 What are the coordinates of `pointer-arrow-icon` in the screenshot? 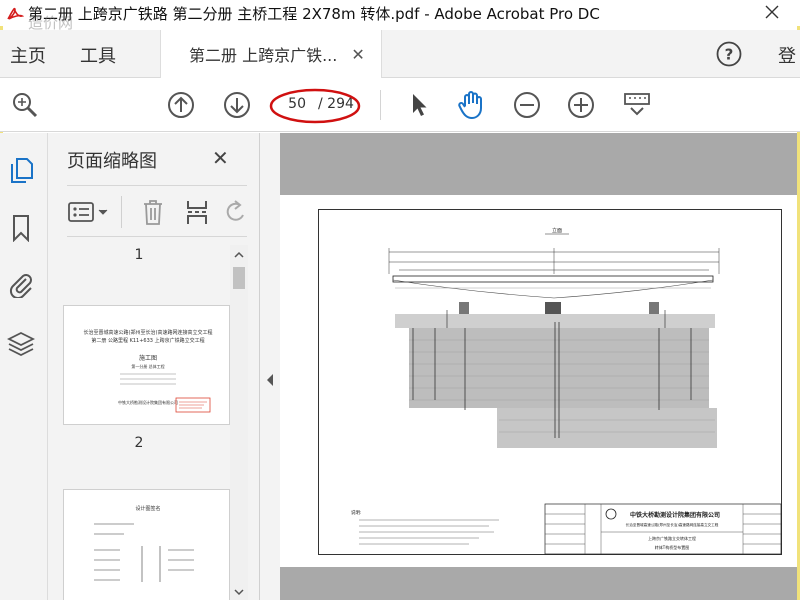 It's located at (420, 105).